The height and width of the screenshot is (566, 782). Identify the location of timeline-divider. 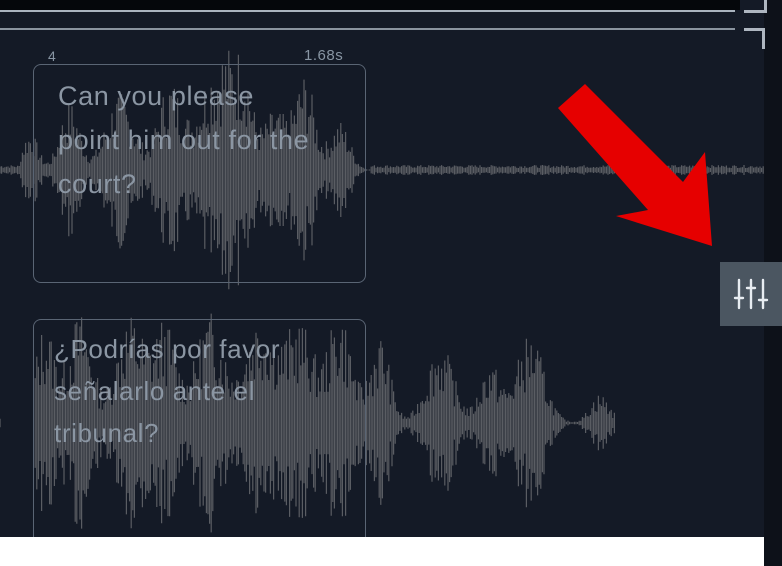
(367, 29).